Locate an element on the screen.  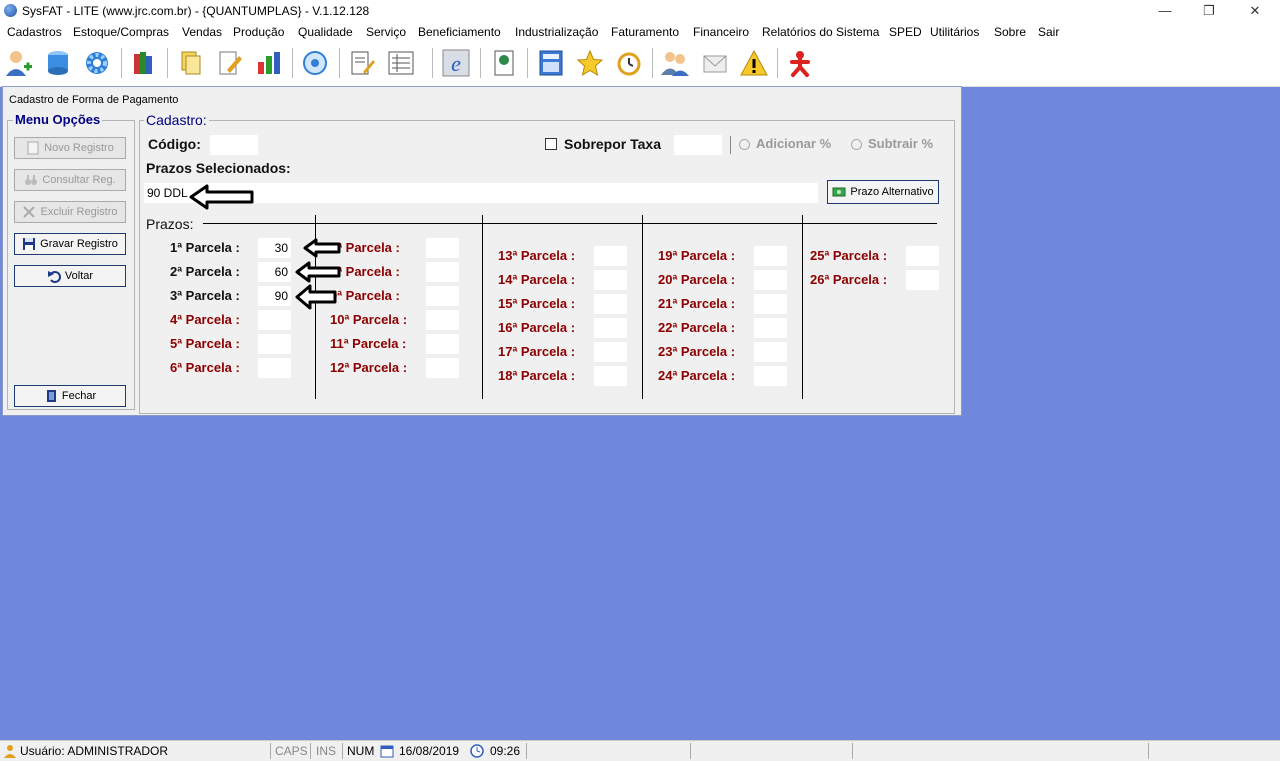
menu-beneficiamento: Beneficiamento is located at coordinates (459, 32).